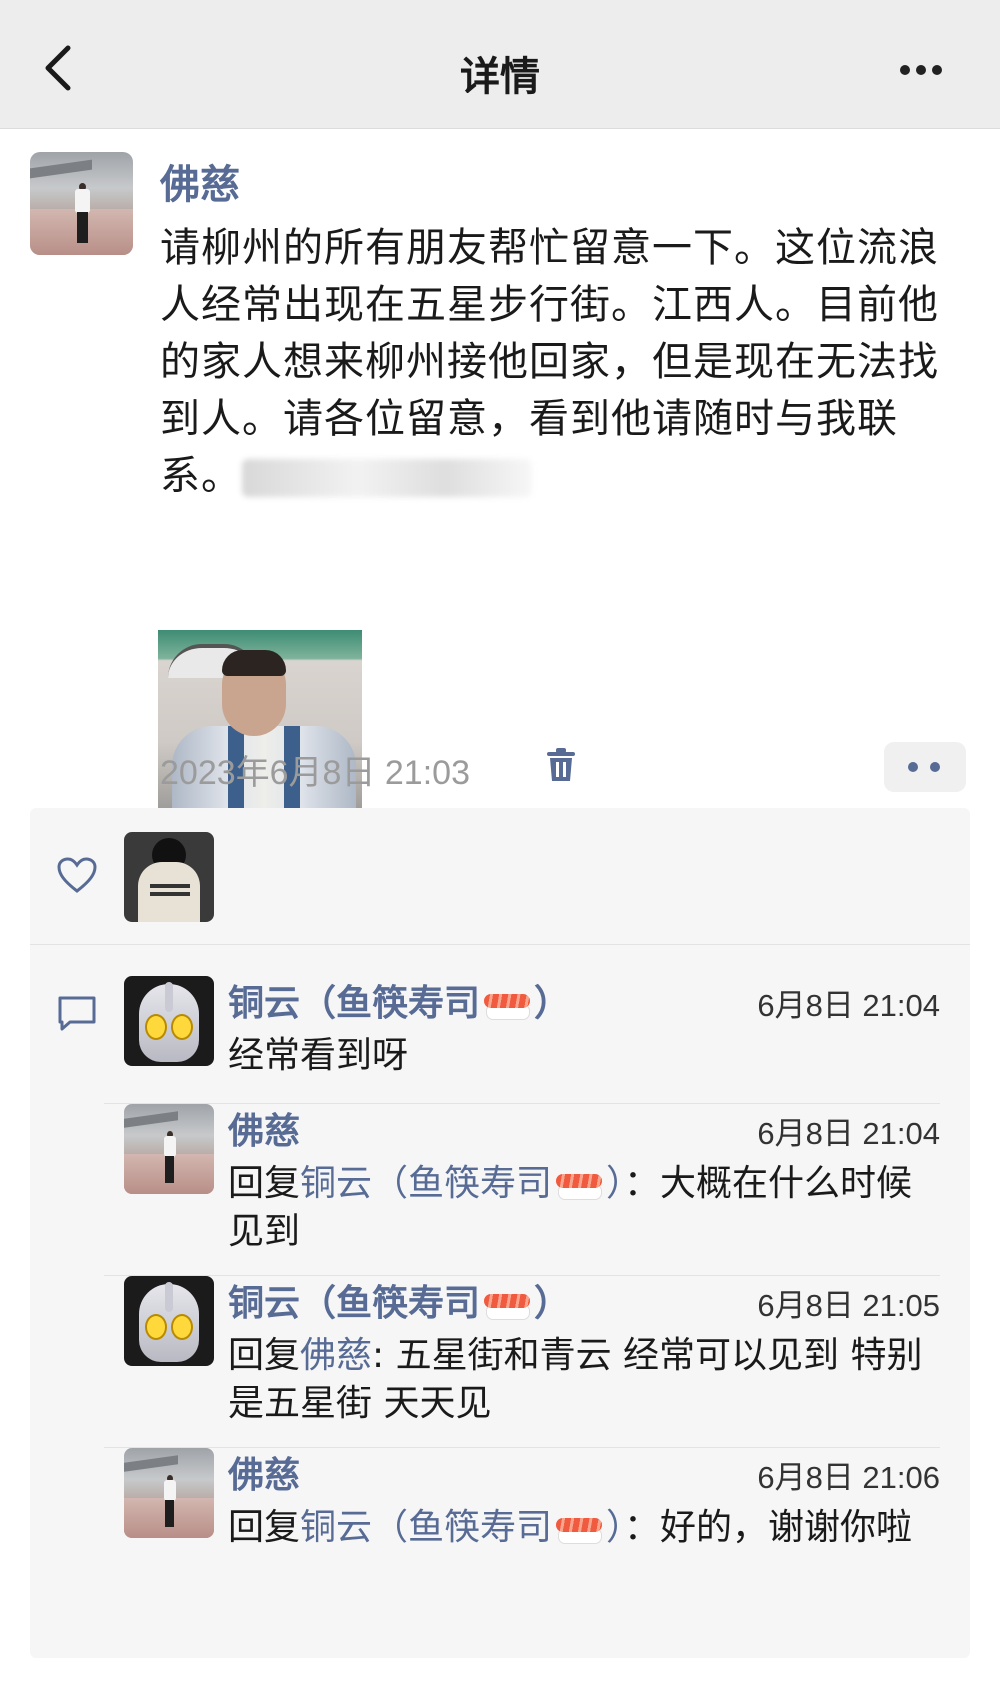 Image resolution: width=1000 pixels, height=1696 pixels. What do you see at coordinates (547, 1497) in the screenshot?
I see `comment-item: 佛慈 6月8日 21:06 回复铜云（鱼筷寿司 ）：好的，谢谢你啦` at bounding box center [547, 1497].